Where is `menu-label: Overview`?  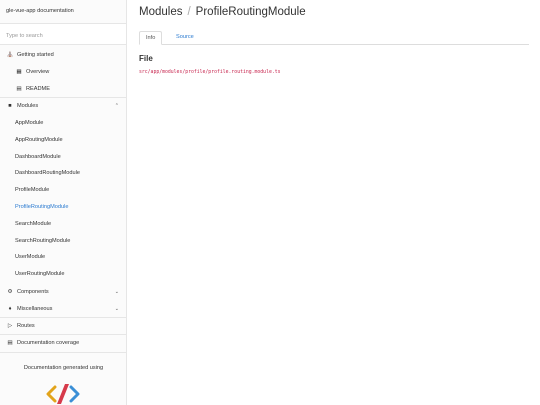
menu-label: Overview is located at coordinates (38, 72).